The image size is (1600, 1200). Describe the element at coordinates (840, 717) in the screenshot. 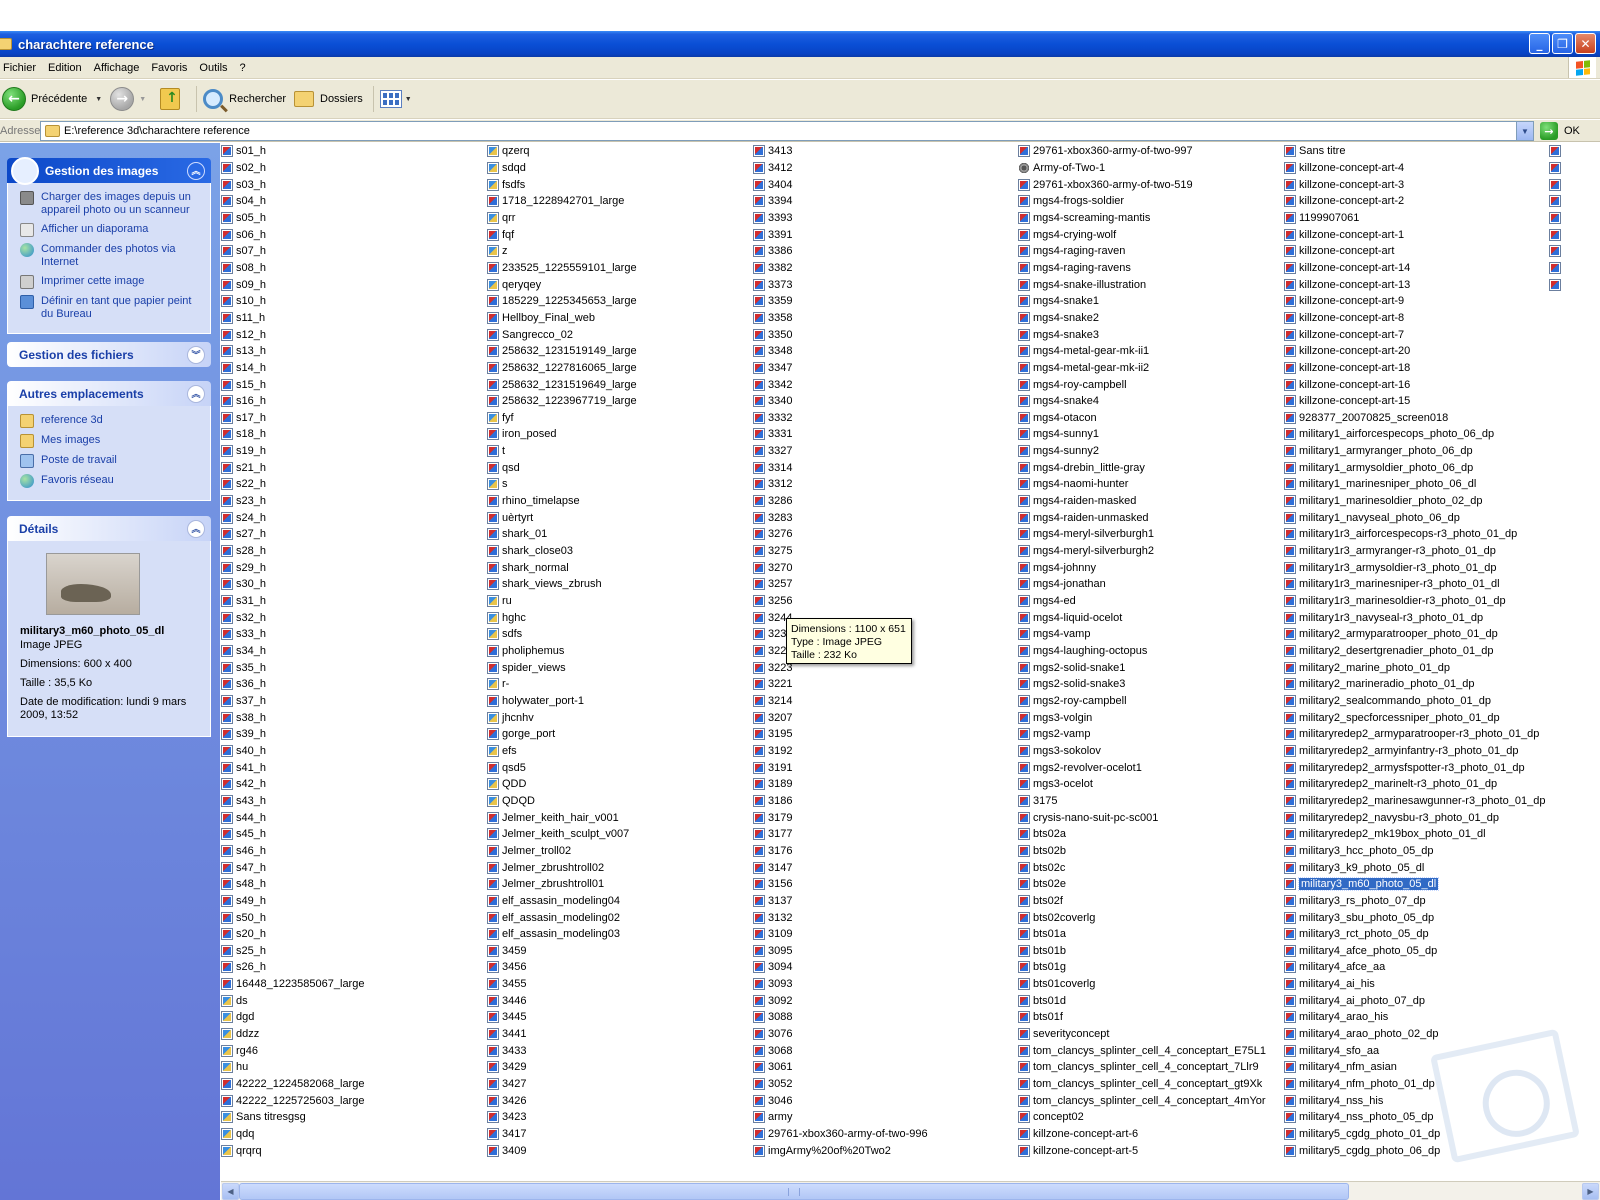

I see `file-item: 3207` at that location.